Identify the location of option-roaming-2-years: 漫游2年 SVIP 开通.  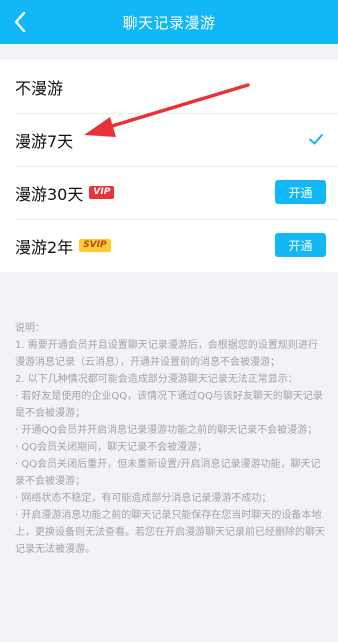
(169, 245).